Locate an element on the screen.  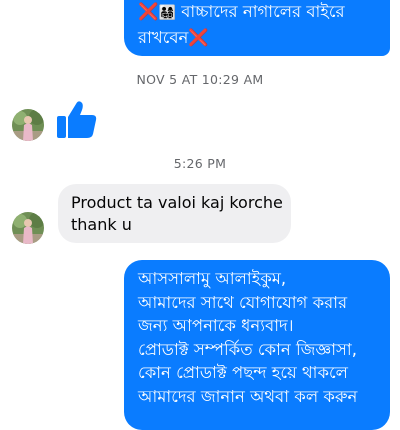
message-line: কোন প্রোডাক্ট পছন্দ হয়ে থাকলে is located at coordinates (243, 372).